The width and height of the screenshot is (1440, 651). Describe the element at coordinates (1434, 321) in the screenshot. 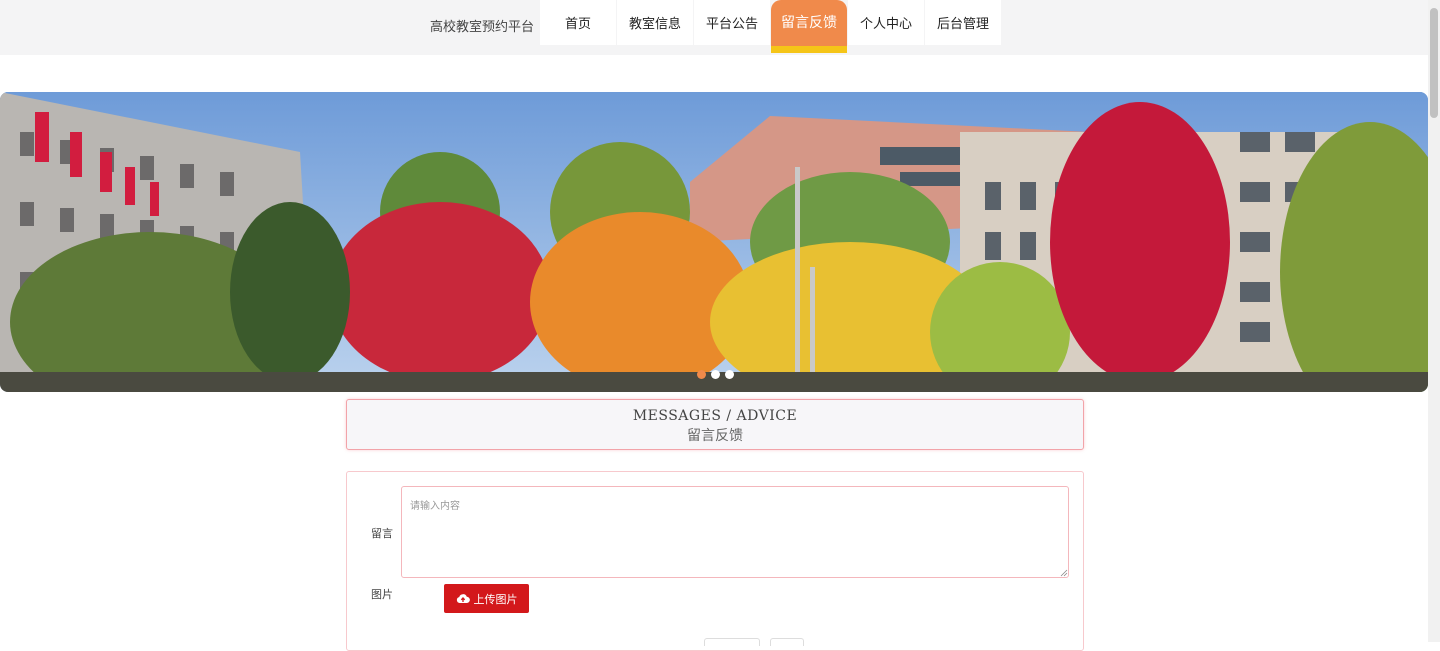

I see `page-scrollbar` at that location.